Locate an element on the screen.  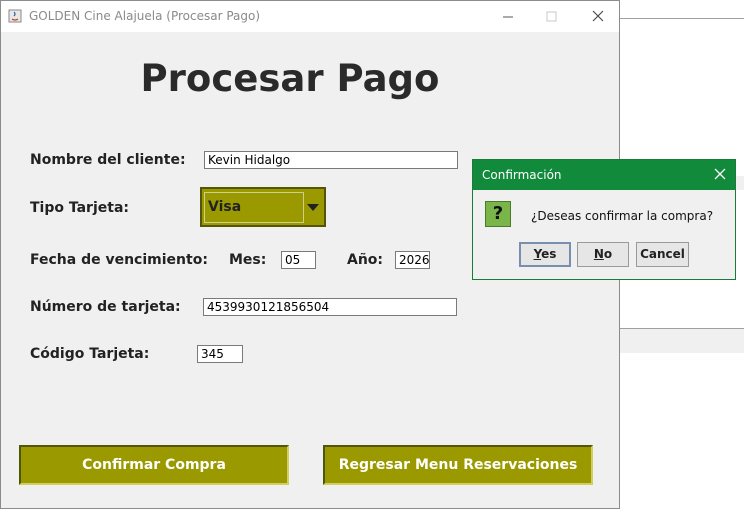
no-button: No is located at coordinates (603, 254).